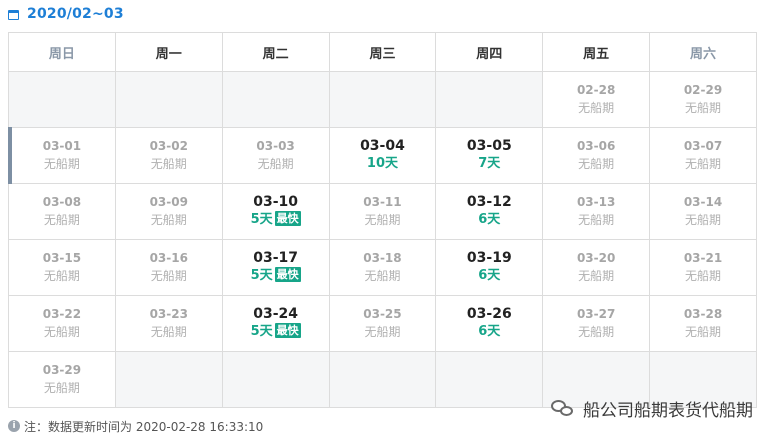  What do you see at coordinates (382, 146) in the screenshot?
I see `day-date: 03-04` at bounding box center [382, 146].